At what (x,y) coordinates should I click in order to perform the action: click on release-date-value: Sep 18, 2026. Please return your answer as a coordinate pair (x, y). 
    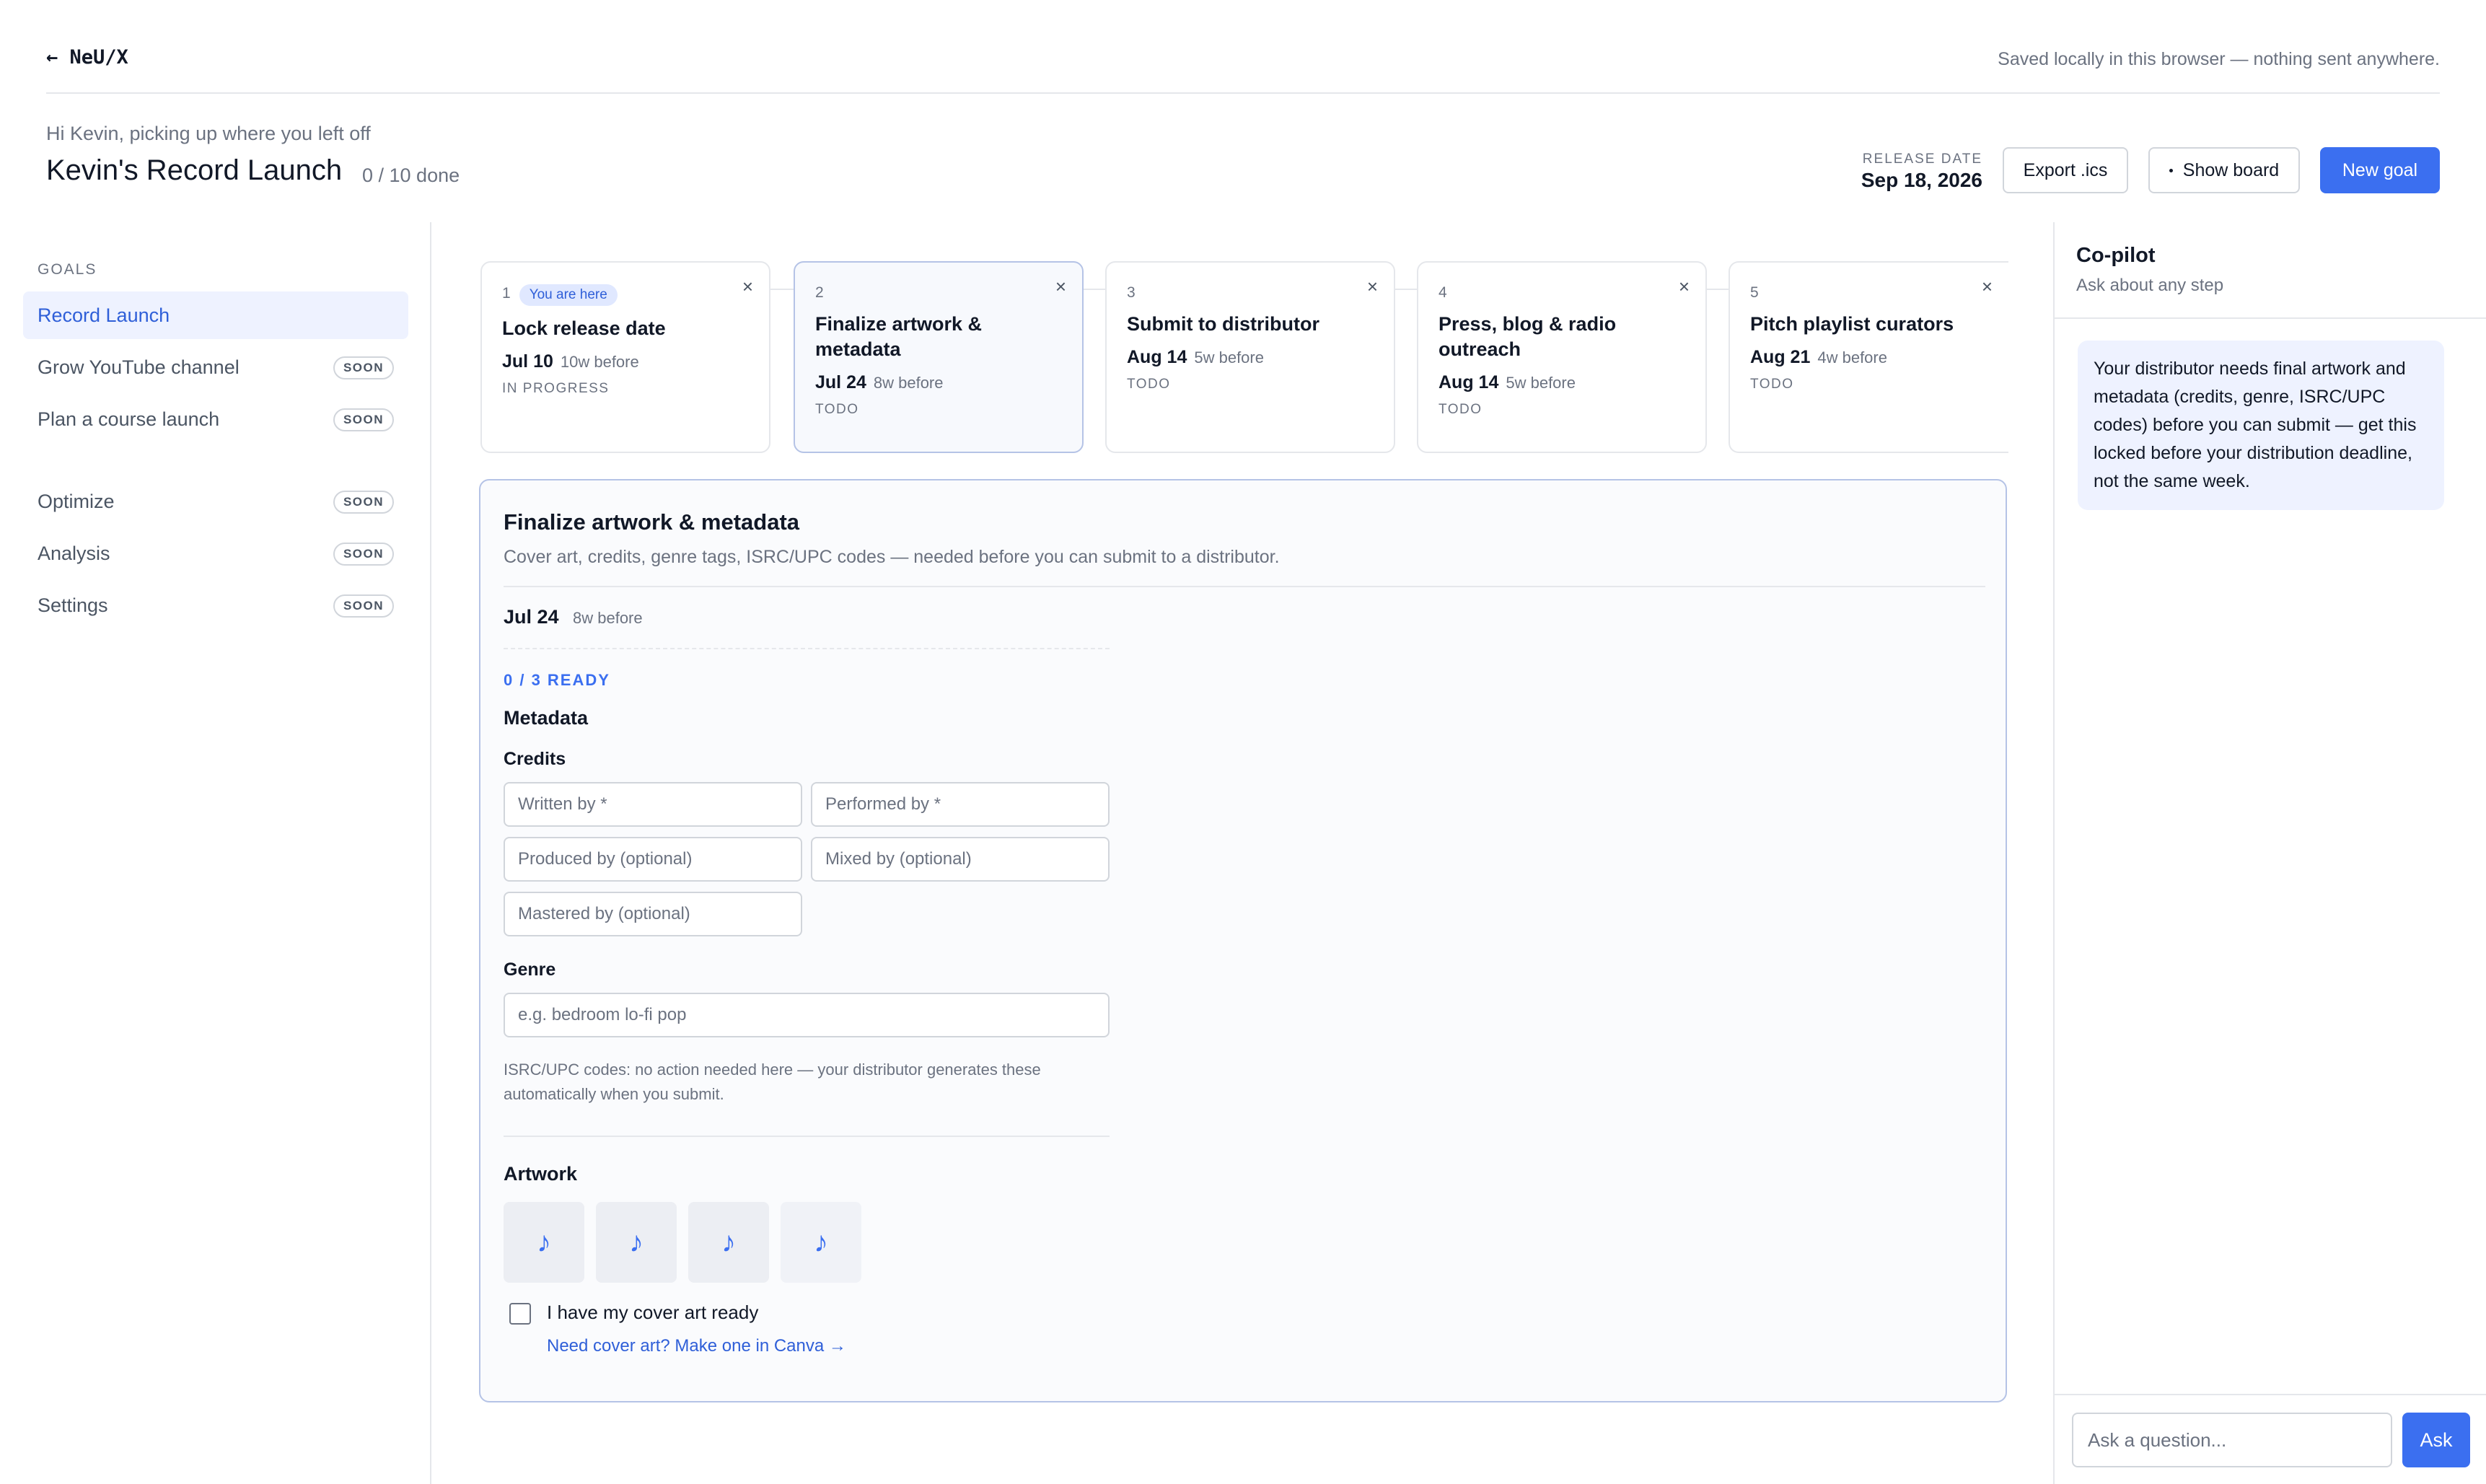
    Looking at the image, I should click on (1921, 180).